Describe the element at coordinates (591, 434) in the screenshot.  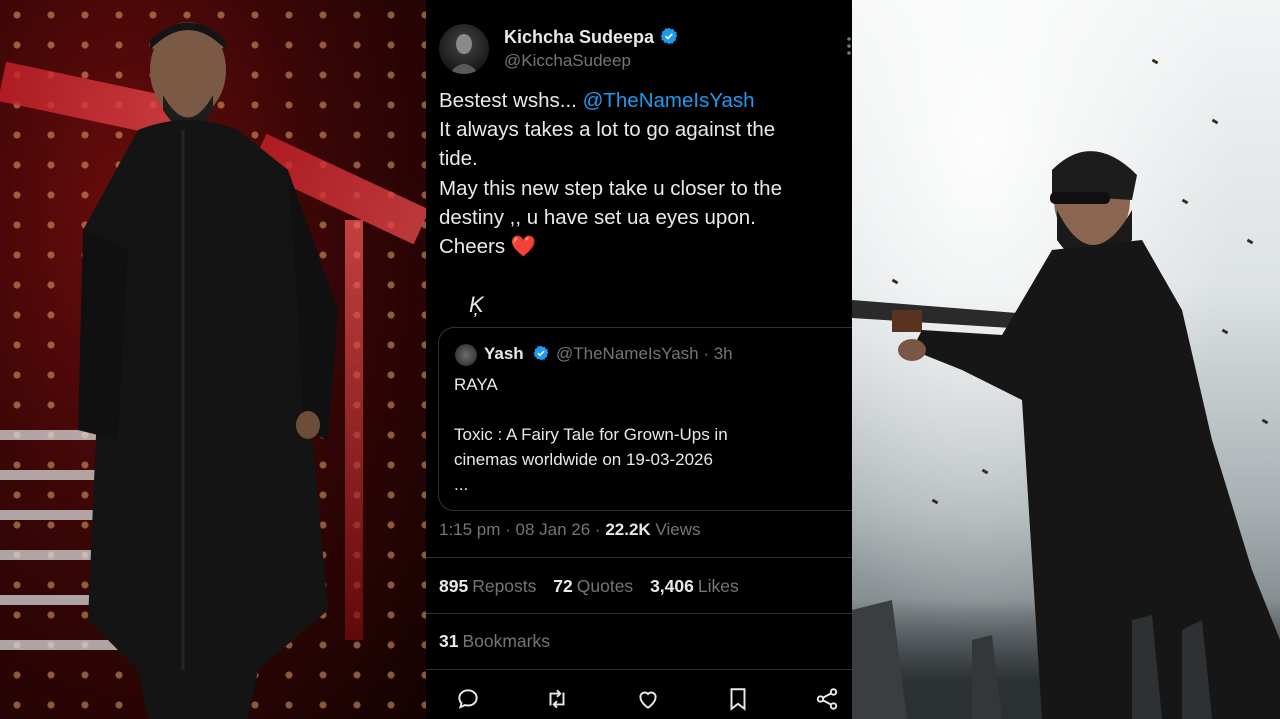
I see `quoted-text-line: Toxic : A Fairy Tale for Grown-Ups in` at that location.